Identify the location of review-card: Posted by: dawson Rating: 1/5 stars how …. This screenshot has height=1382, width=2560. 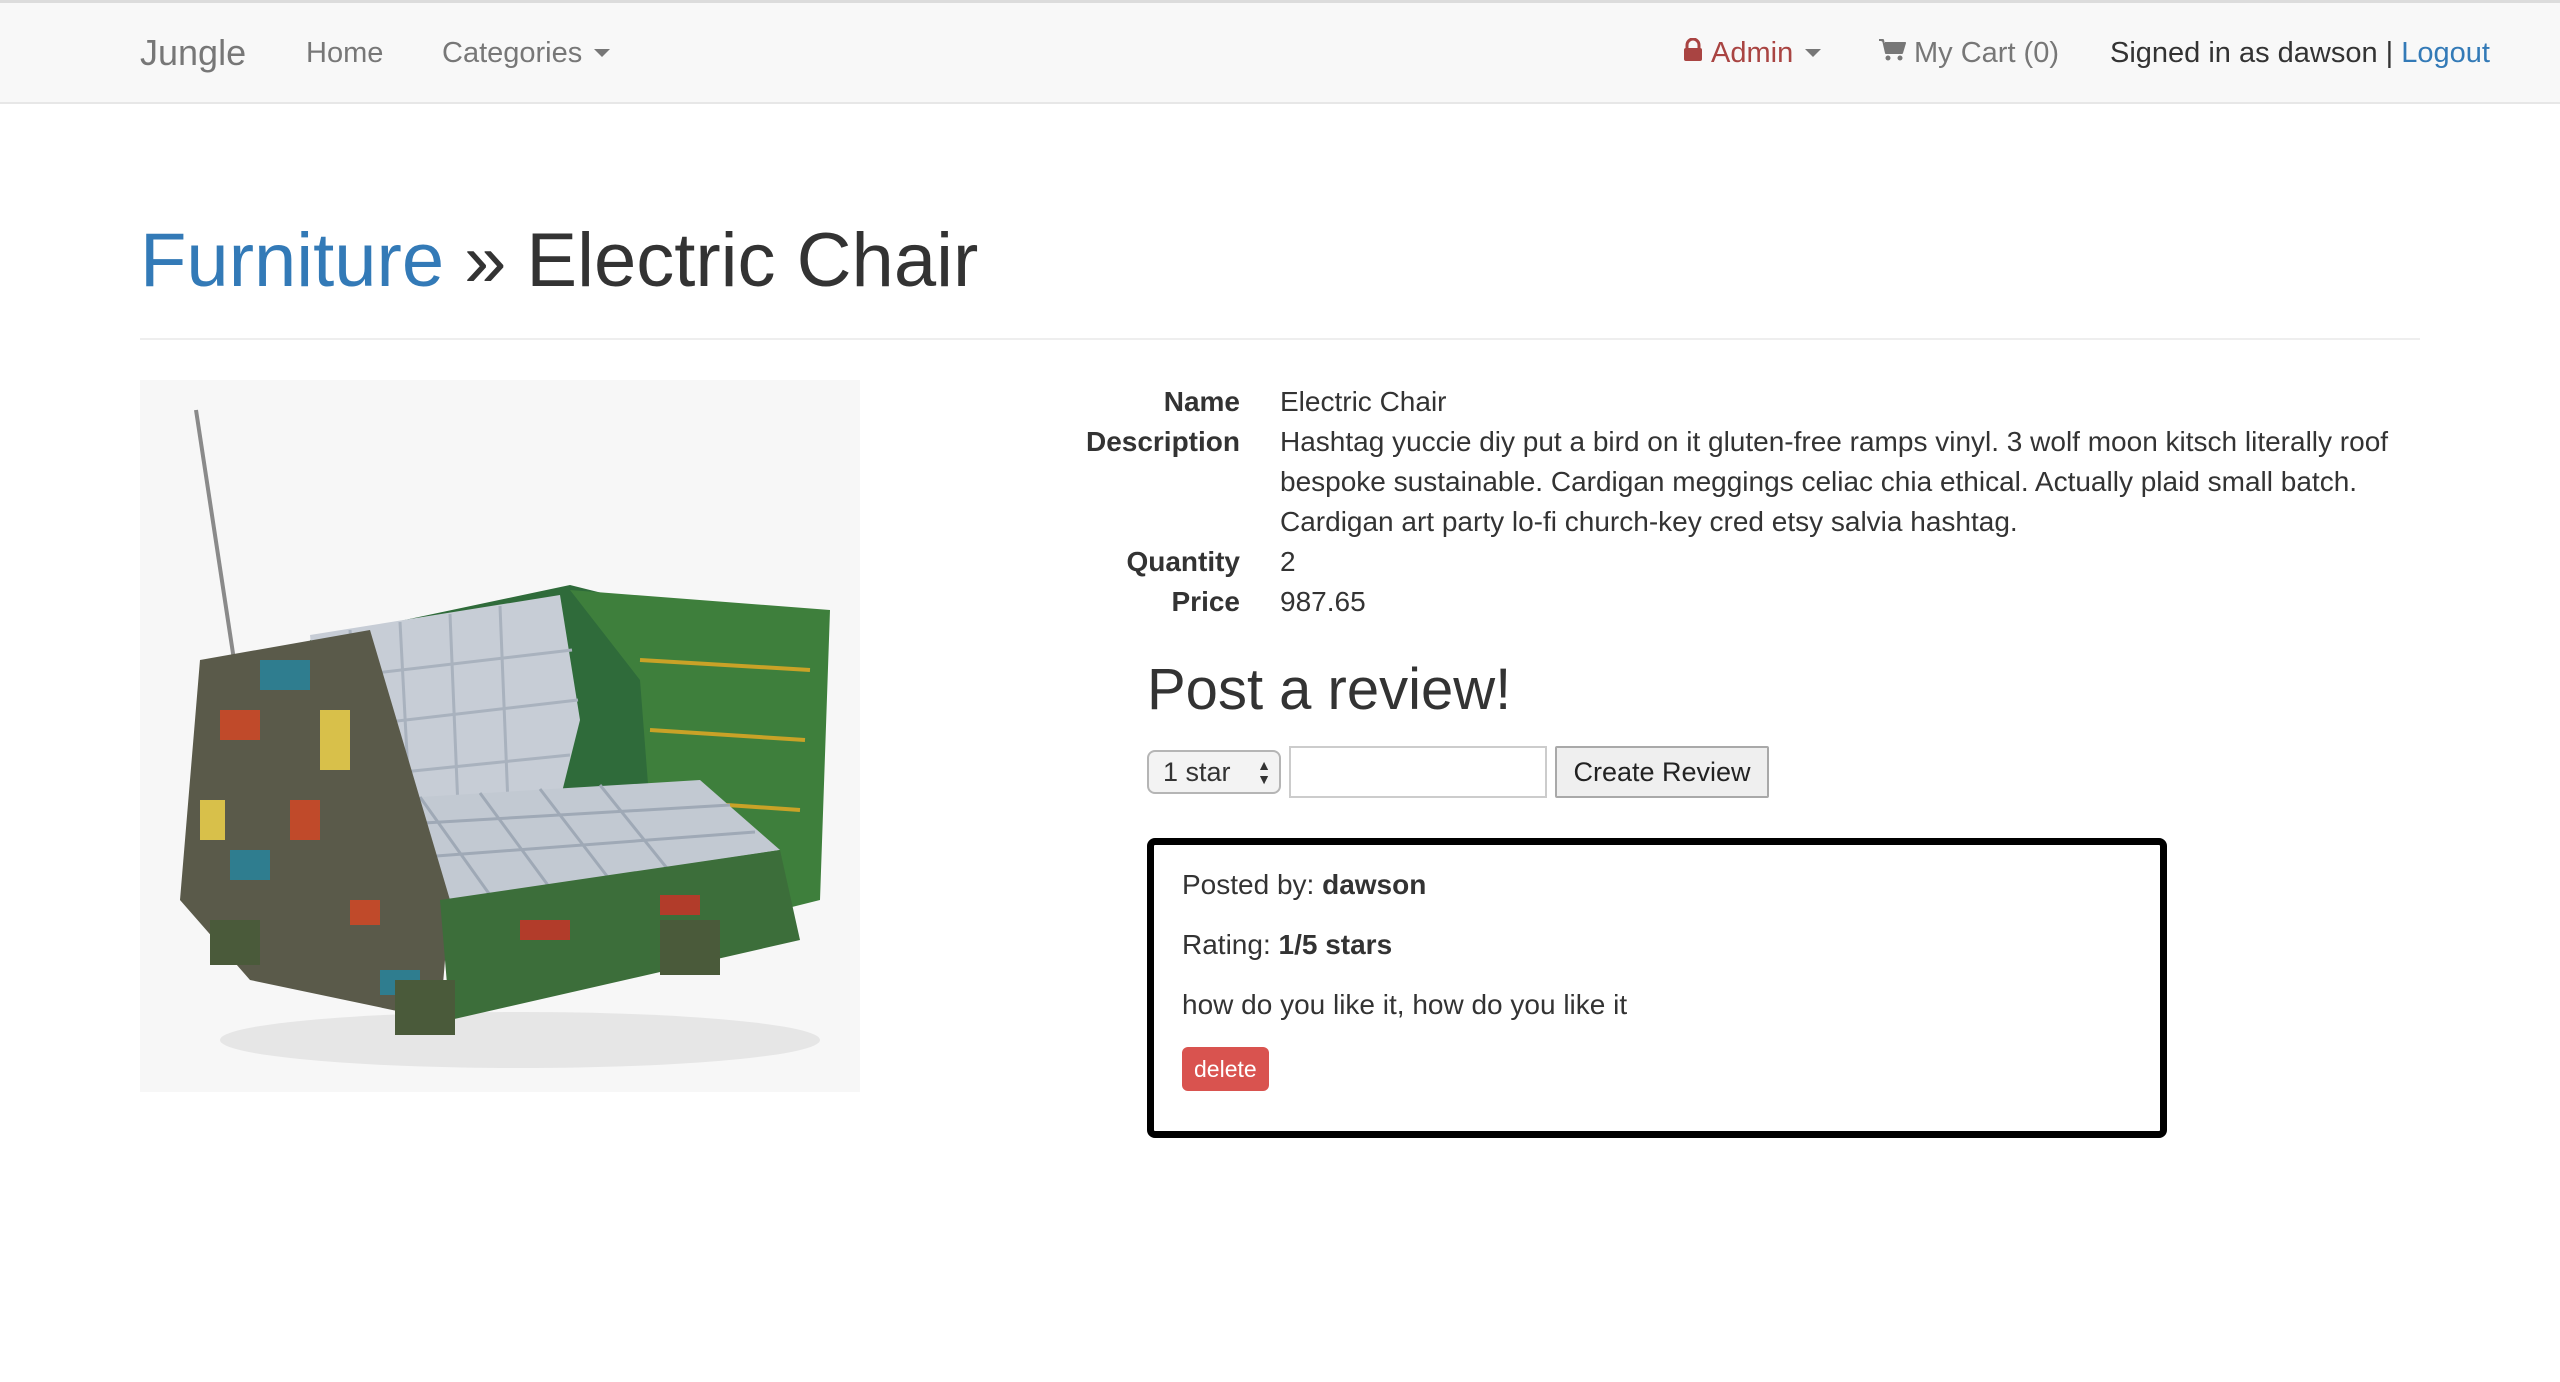
(1657, 988).